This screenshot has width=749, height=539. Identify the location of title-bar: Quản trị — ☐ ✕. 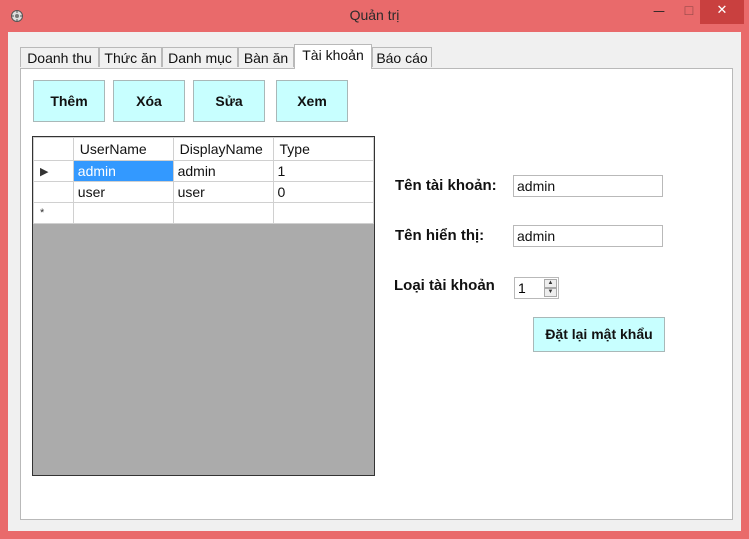
(374, 16).